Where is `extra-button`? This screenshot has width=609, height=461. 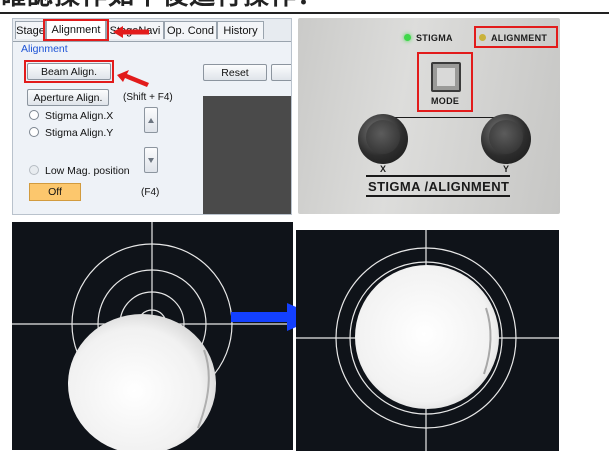 extra-button is located at coordinates (281, 72).